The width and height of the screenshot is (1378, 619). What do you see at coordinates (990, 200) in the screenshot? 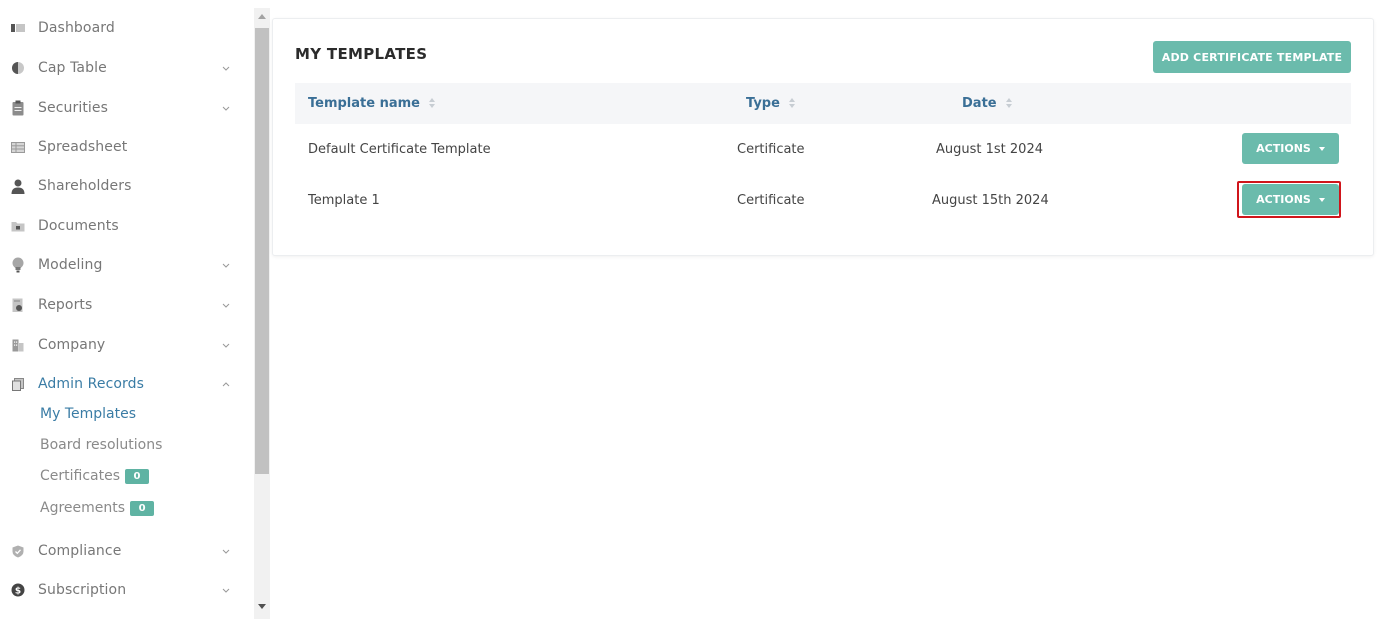
I see `date-cell: August 15th 2024` at bounding box center [990, 200].